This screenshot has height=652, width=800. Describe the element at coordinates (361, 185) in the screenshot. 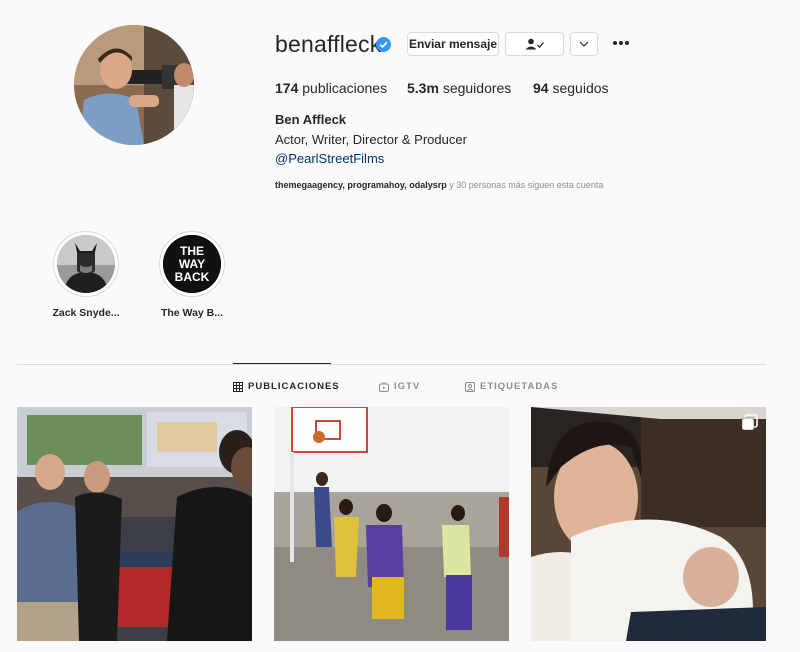

I see `followed-by-names: themegaagency, programahoy, odalysrp` at that location.